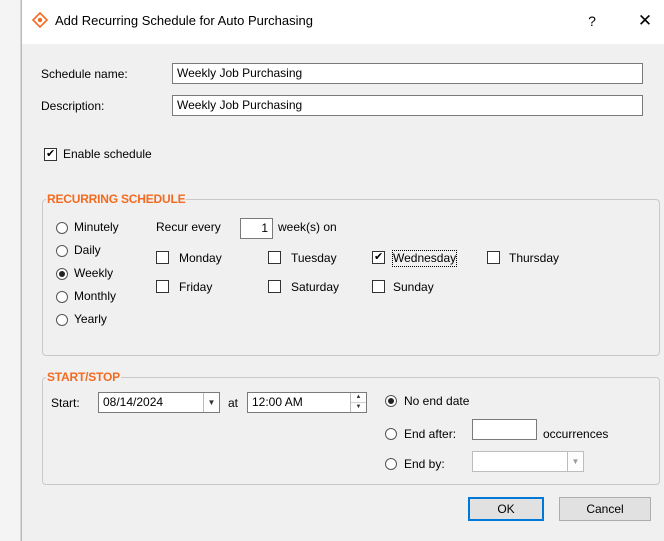 This screenshot has height=541, width=664. What do you see at coordinates (116, 199) in the screenshot?
I see `recurring-schedule-heading: RECURRING SCHEDULE` at bounding box center [116, 199].